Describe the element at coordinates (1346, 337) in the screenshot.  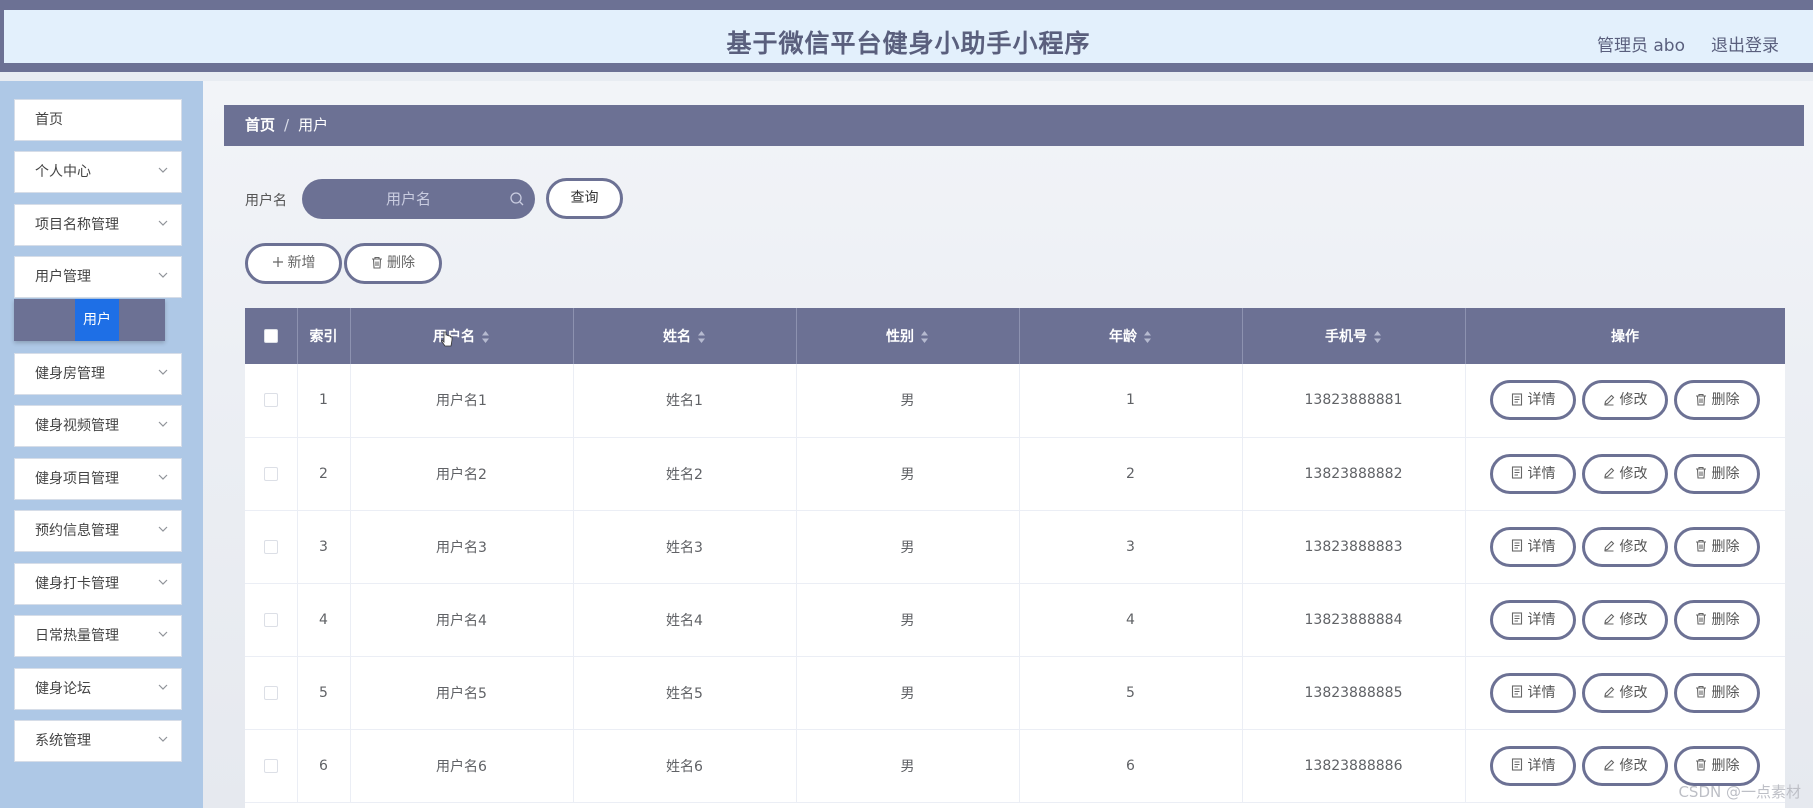
I see `column-header-label: 手机号` at that location.